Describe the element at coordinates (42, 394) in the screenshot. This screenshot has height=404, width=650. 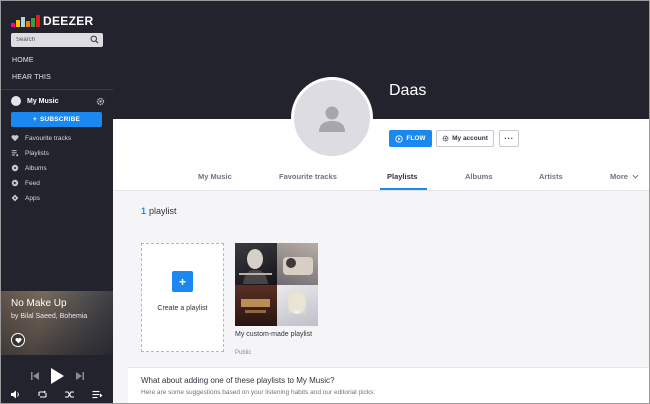
I see `repeat-icon` at that location.